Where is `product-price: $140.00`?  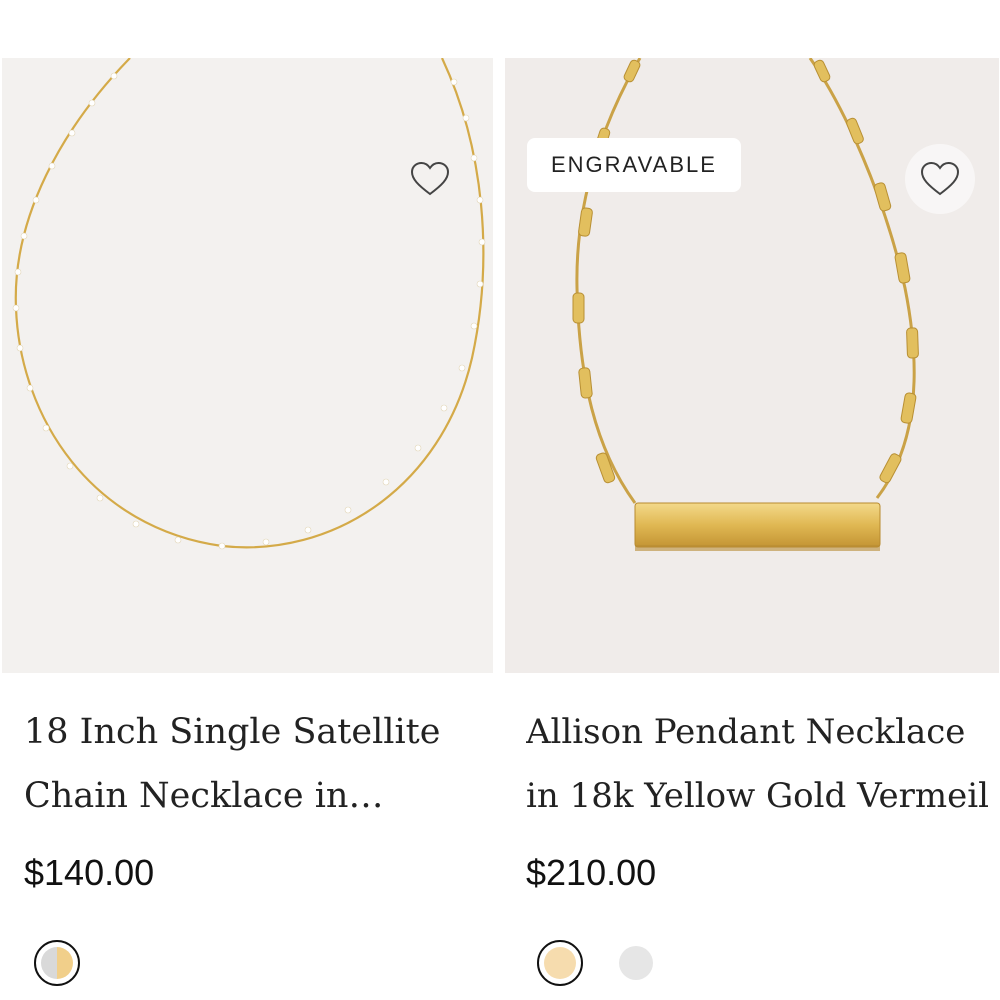
product-price: $140.00 is located at coordinates (89, 872).